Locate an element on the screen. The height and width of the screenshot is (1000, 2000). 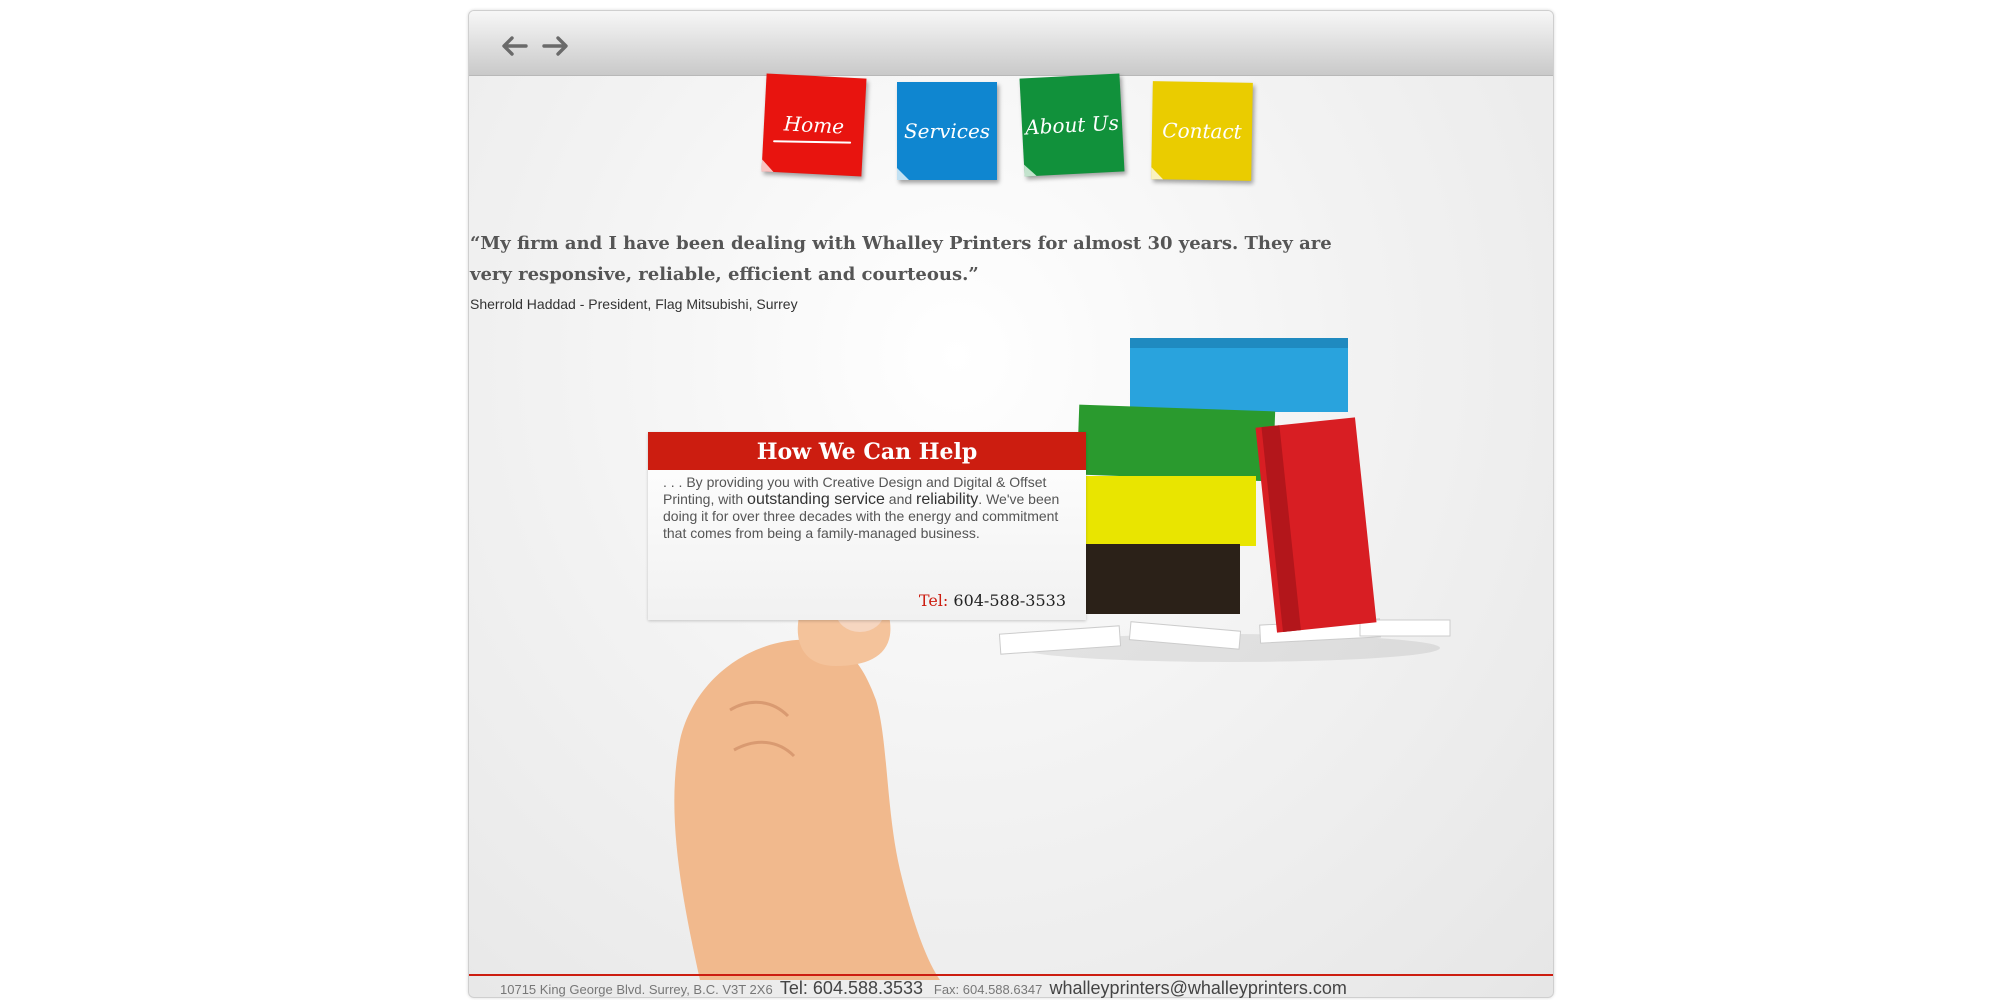
footer-email: whalleyprinters@whalleyprinters.com is located at coordinates (1198, 988).